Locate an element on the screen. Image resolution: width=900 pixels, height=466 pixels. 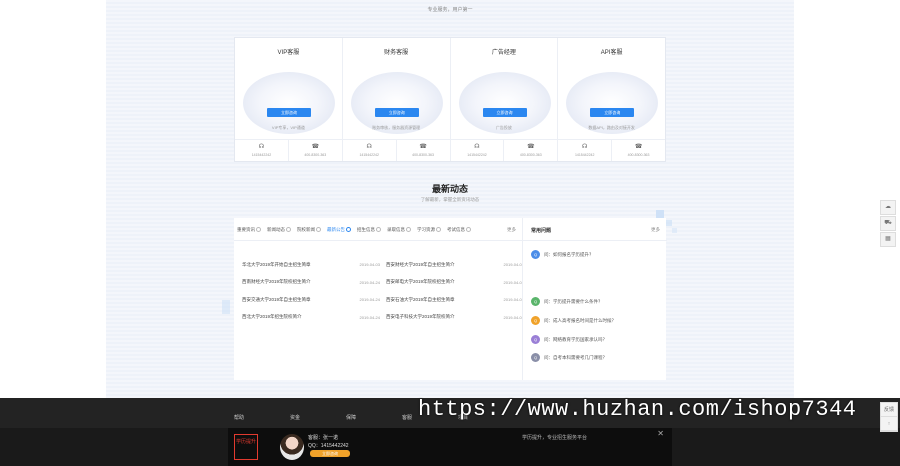
faq-item: Q 问：学历提升需要什么条件？ is located at coordinates (567, 301).